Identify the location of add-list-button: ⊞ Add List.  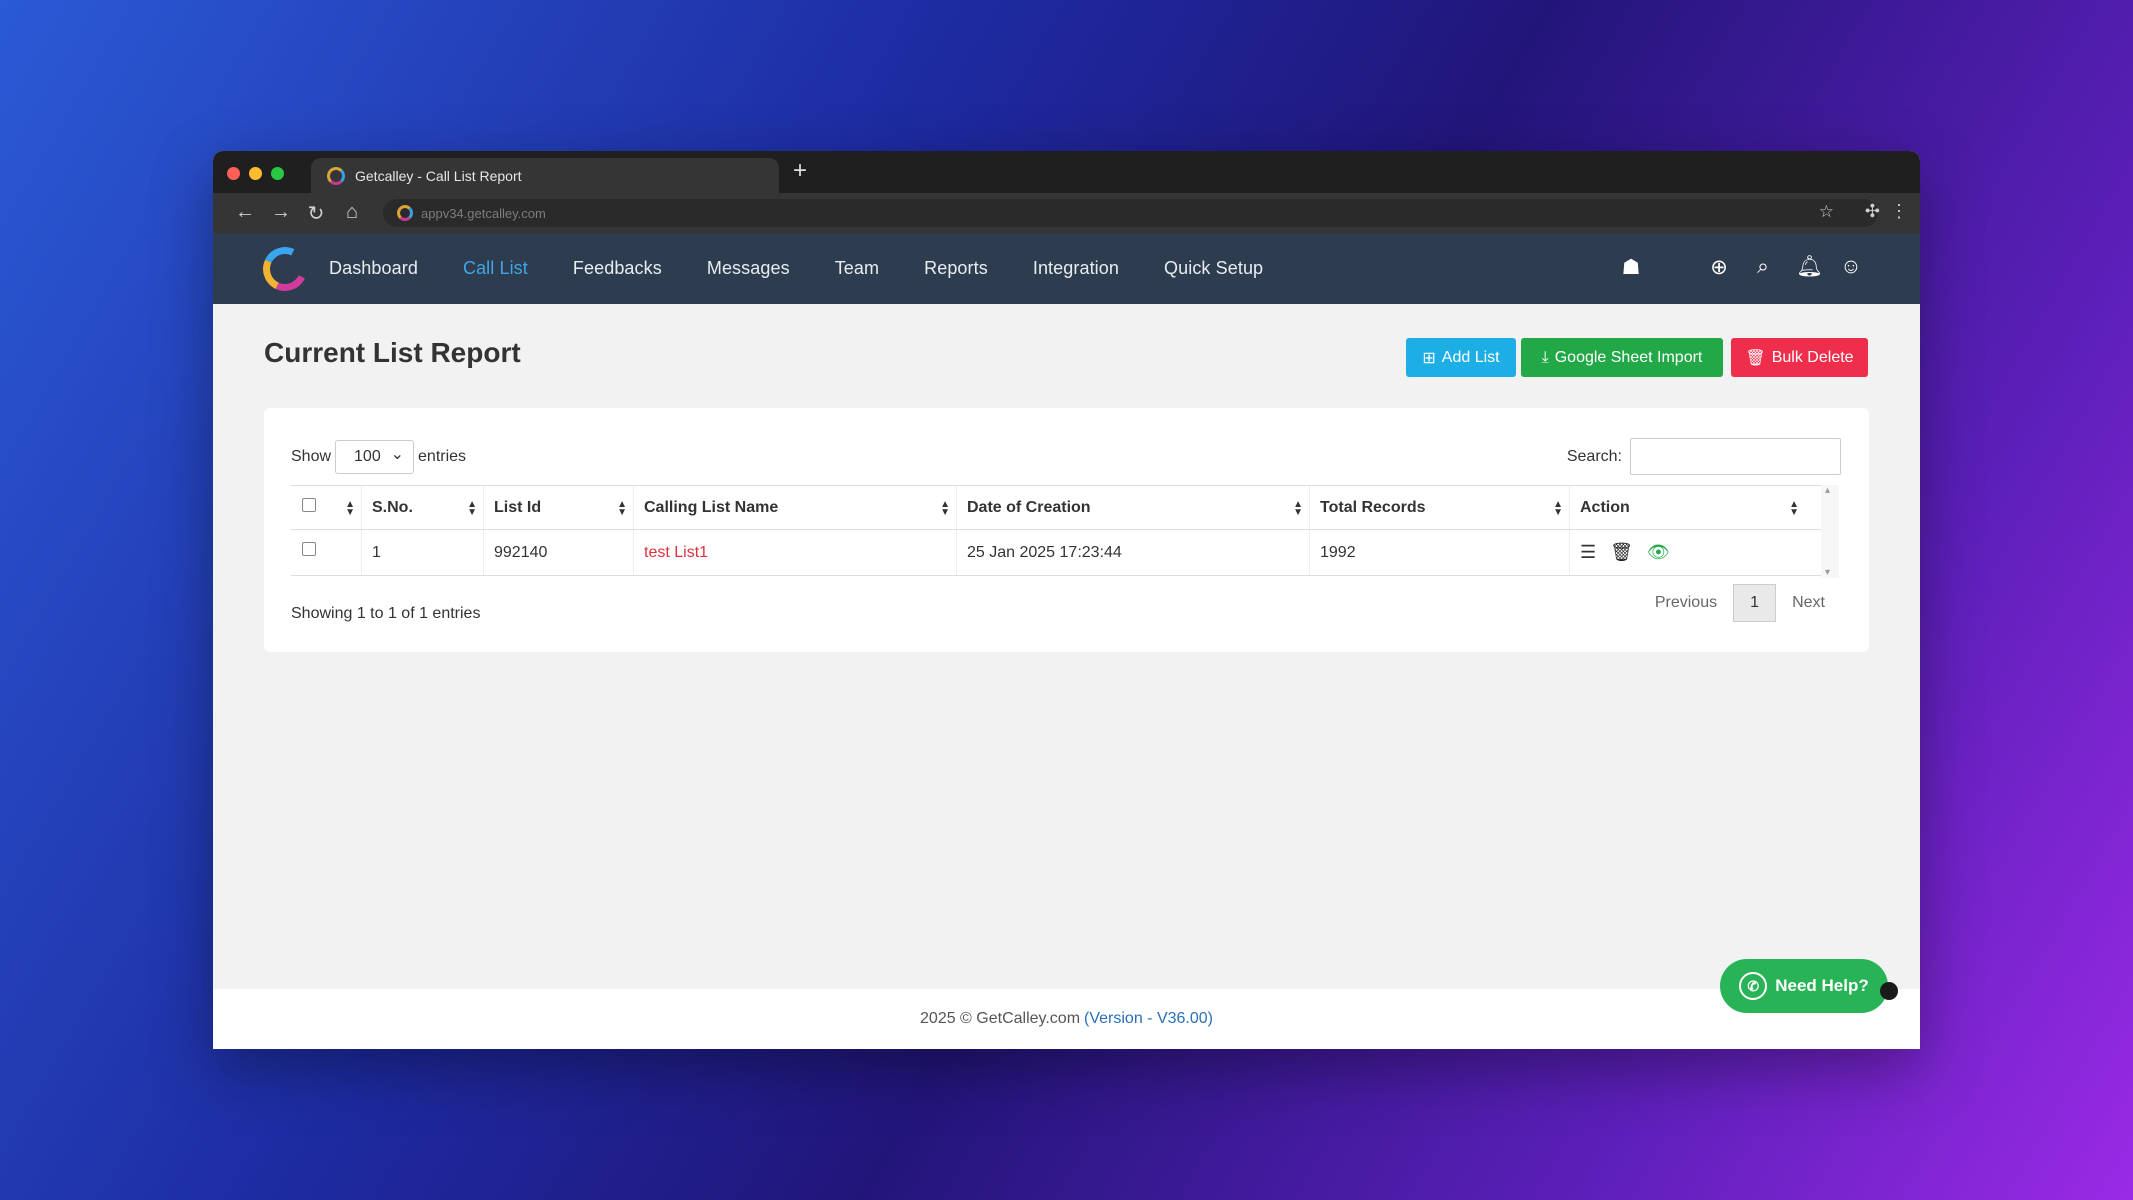
(1461, 357).